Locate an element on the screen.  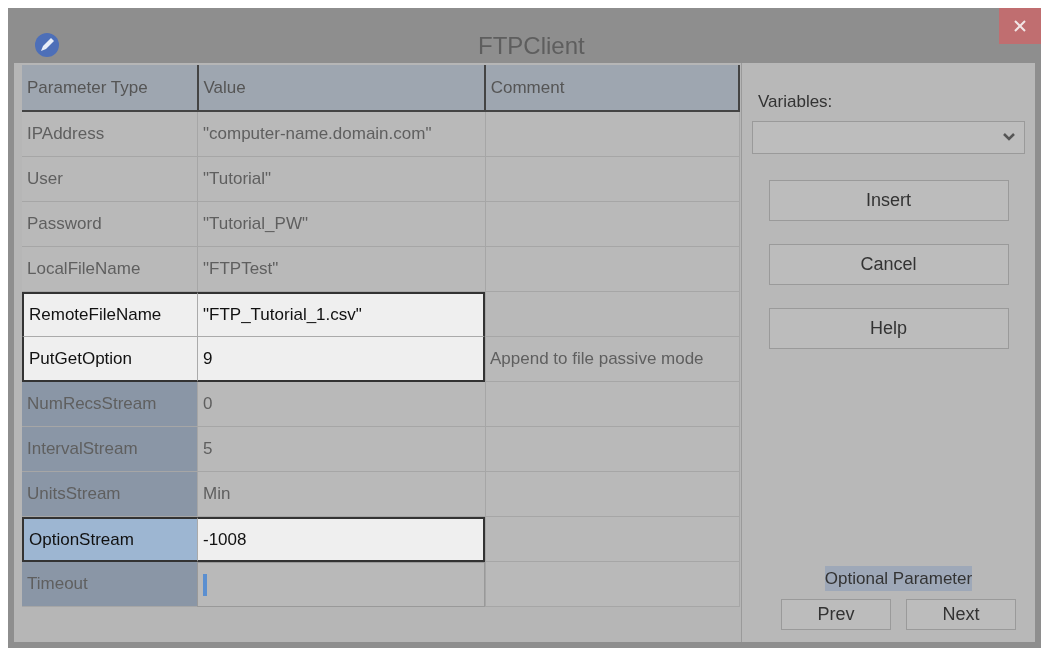
parameter-cell: UnitsStream is located at coordinates (109, 494).